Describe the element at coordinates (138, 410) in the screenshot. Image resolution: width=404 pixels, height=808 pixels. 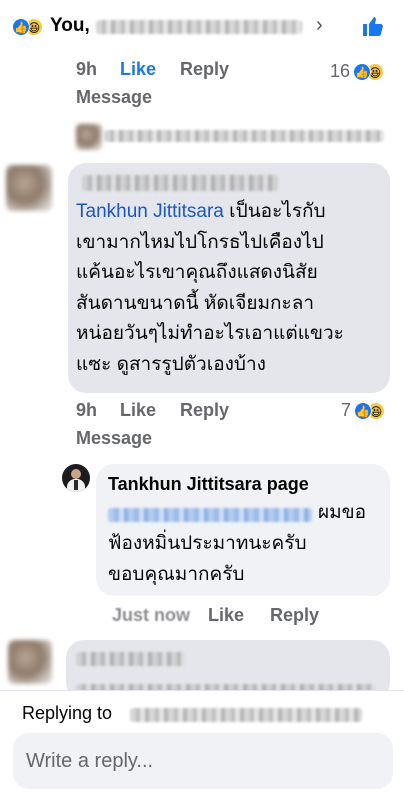
I see `comment-1-like-button: Like` at that location.